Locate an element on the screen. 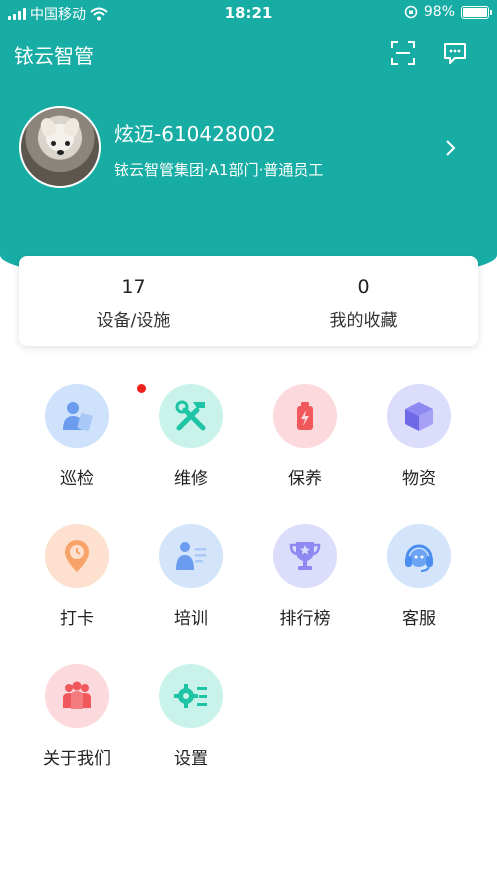 The width and height of the screenshot is (497, 883). menu-label: 排行榜 is located at coordinates (305, 619).